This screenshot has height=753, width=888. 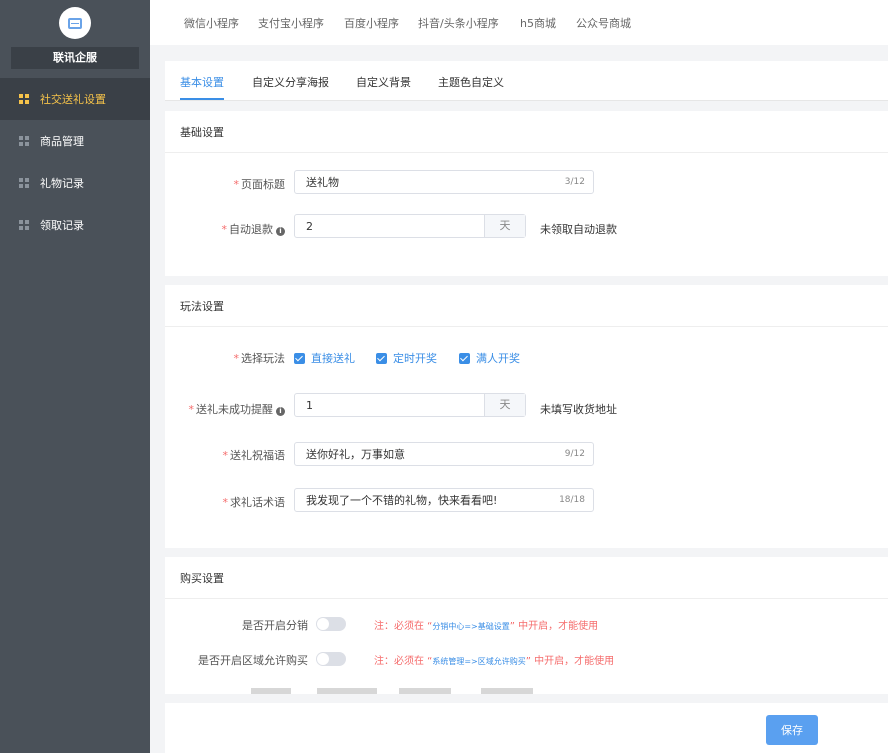 What do you see at coordinates (211, 23) in the screenshot?
I see `tab-wechat: 微信小程序` at bounding box center [211, 23].